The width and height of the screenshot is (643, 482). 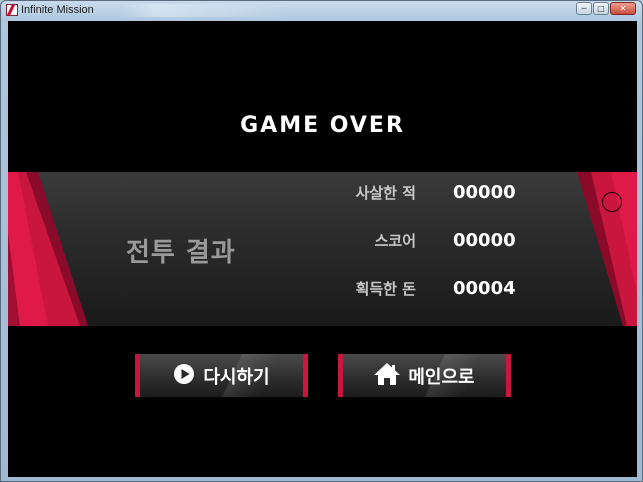 I want to click on app-icon, so click(x=12, y=10).